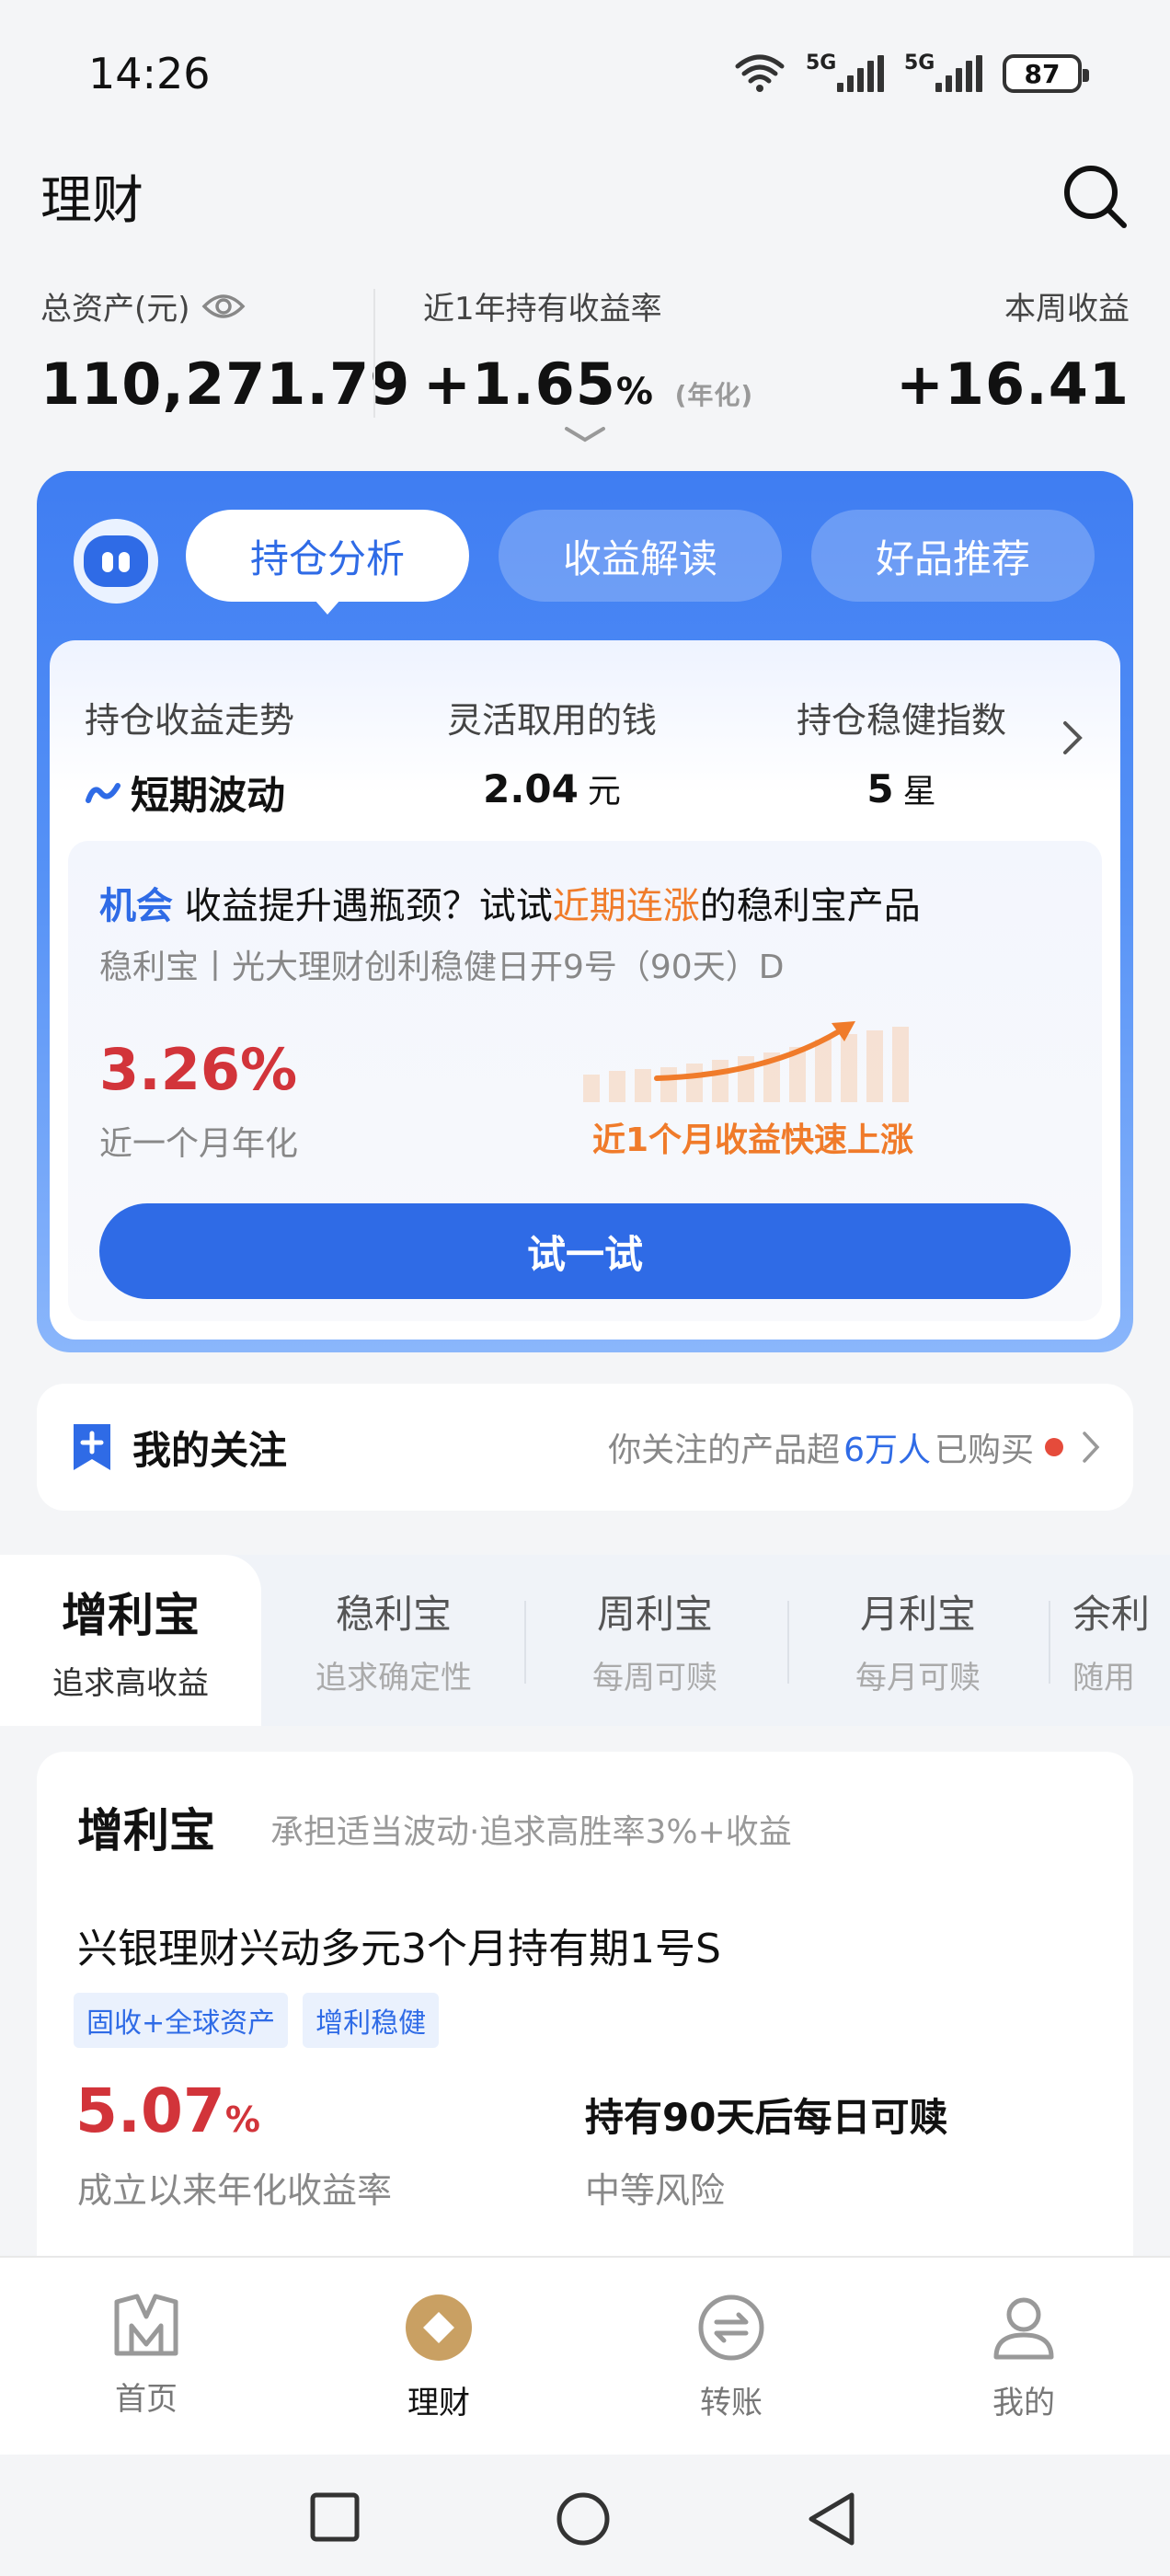 This screenshot has width=1170, height=2576. Describe the element at coordinates (103, 792) in the screenshot. I see `wave-icon` at that location.